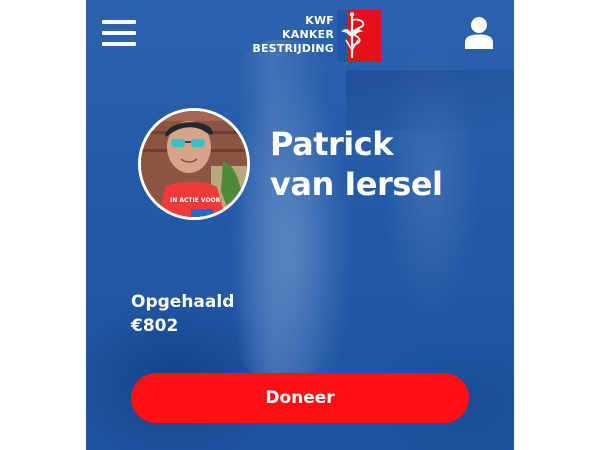 Image resolution: width=600 pixels, height=450 pixels. What do you see at coordinates (319, 20) in the screenshot?
I see `logo-line-kwf: KWF` at bounding box center [319, 20].